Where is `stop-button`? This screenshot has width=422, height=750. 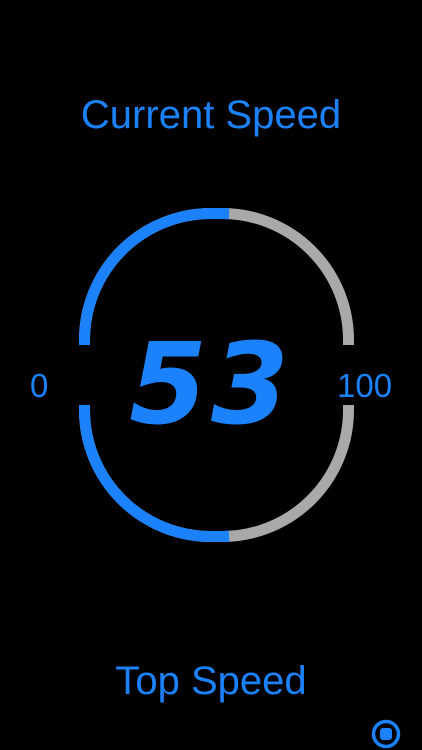
stop-button is located at coordinates (386, 734).